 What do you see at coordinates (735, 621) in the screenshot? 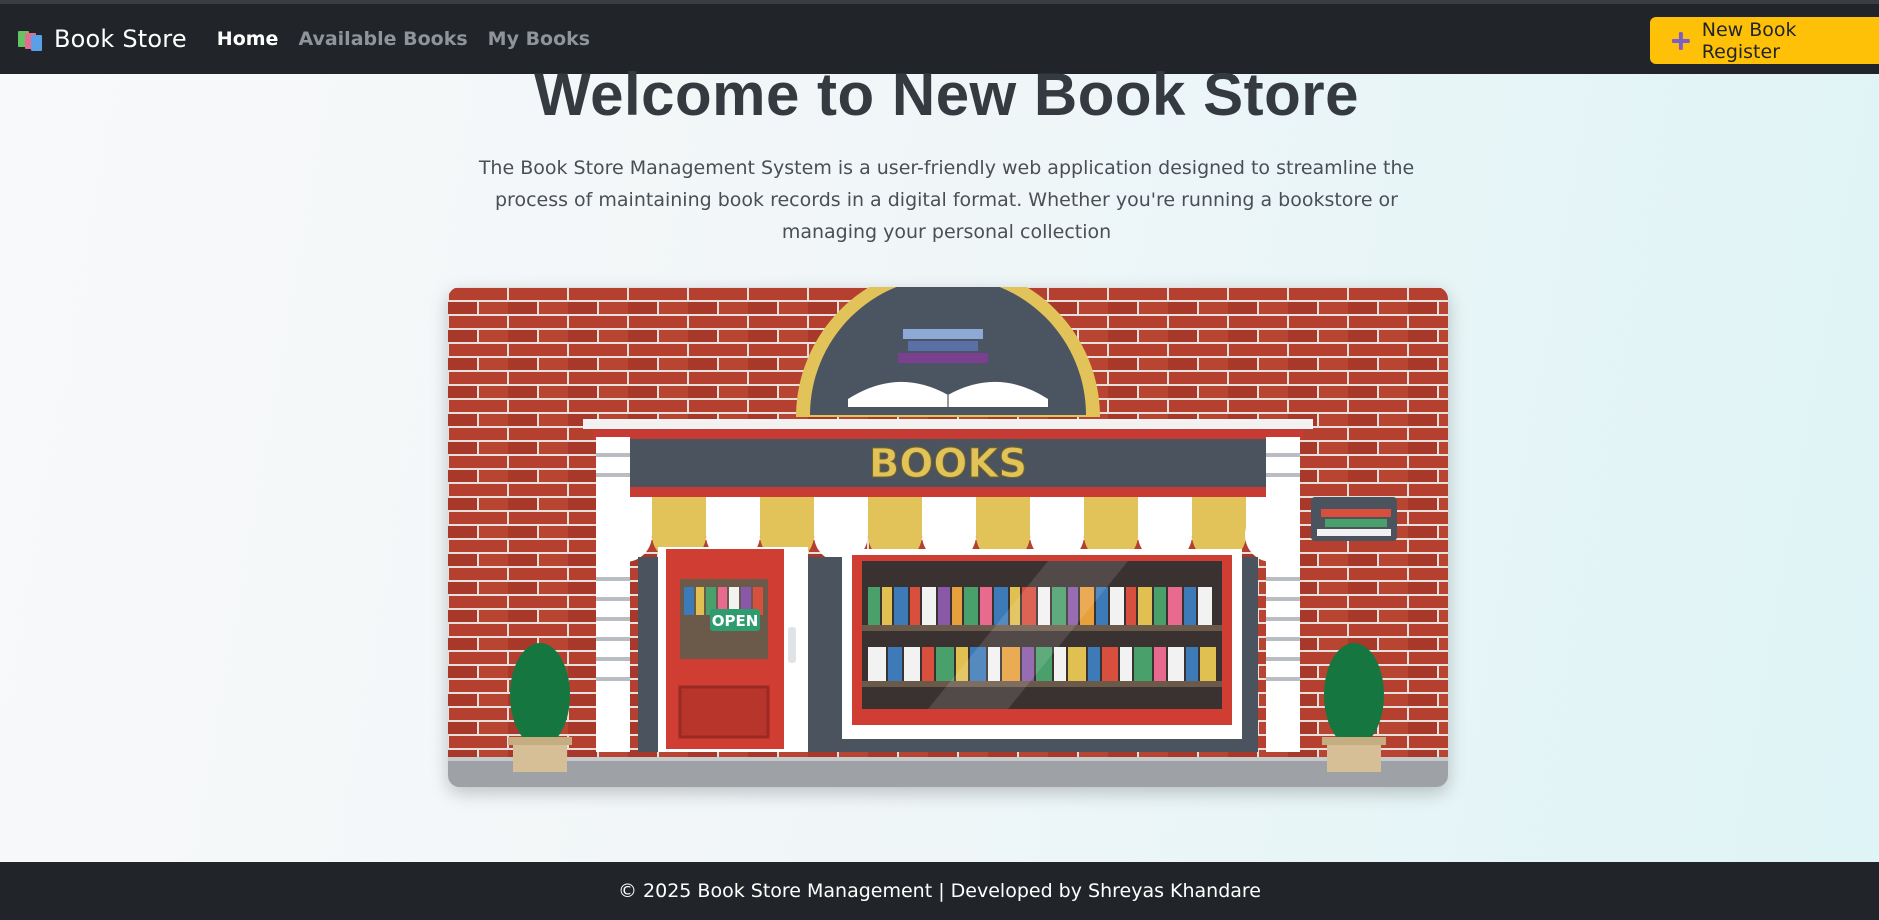
I see `open-door-sign: OPEN` at bounding box center [735, 621].